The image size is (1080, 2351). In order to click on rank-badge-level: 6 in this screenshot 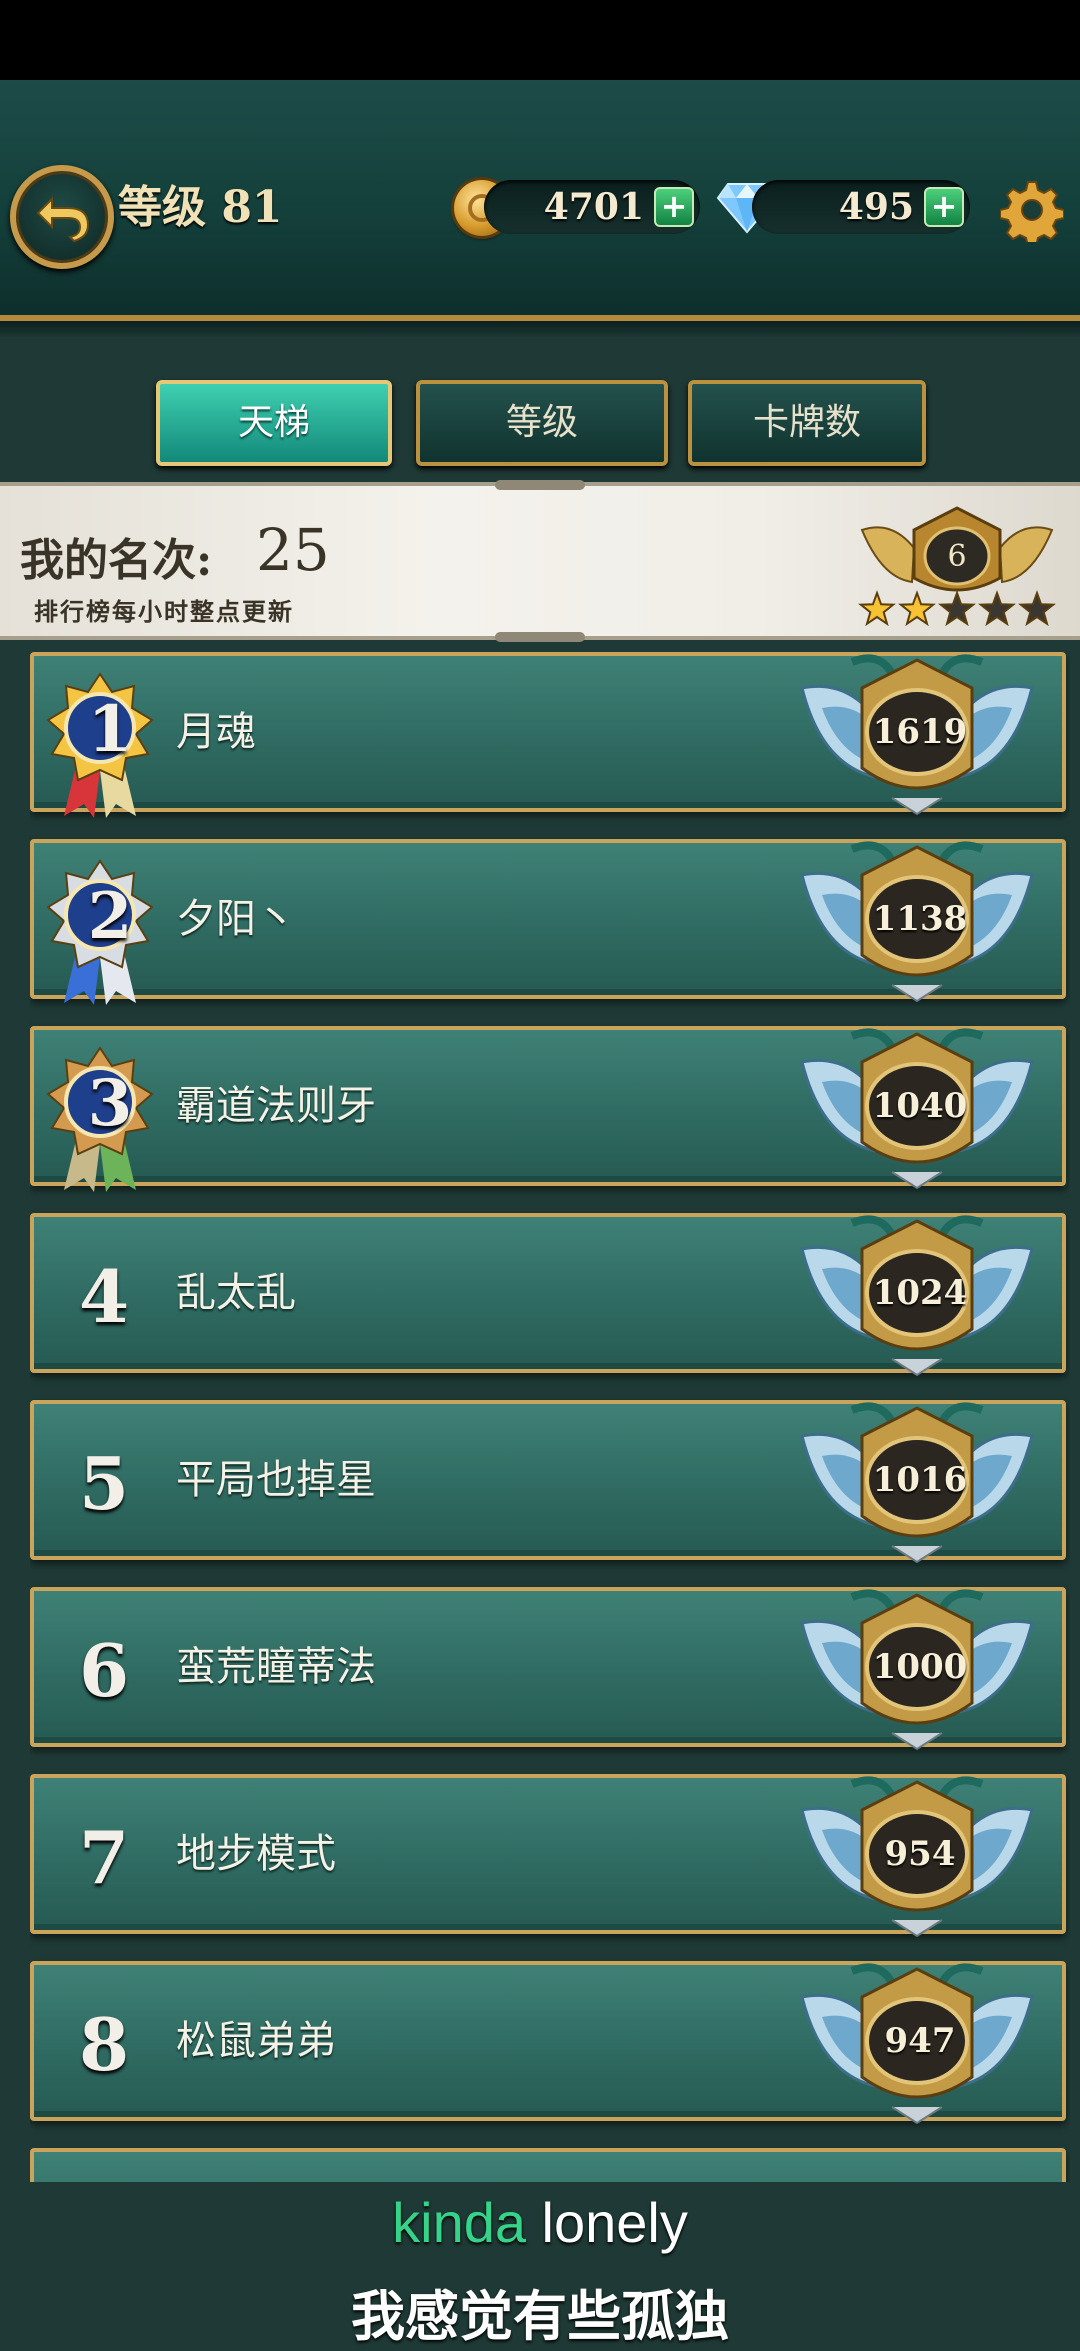, I will do `click(956, 556)`.